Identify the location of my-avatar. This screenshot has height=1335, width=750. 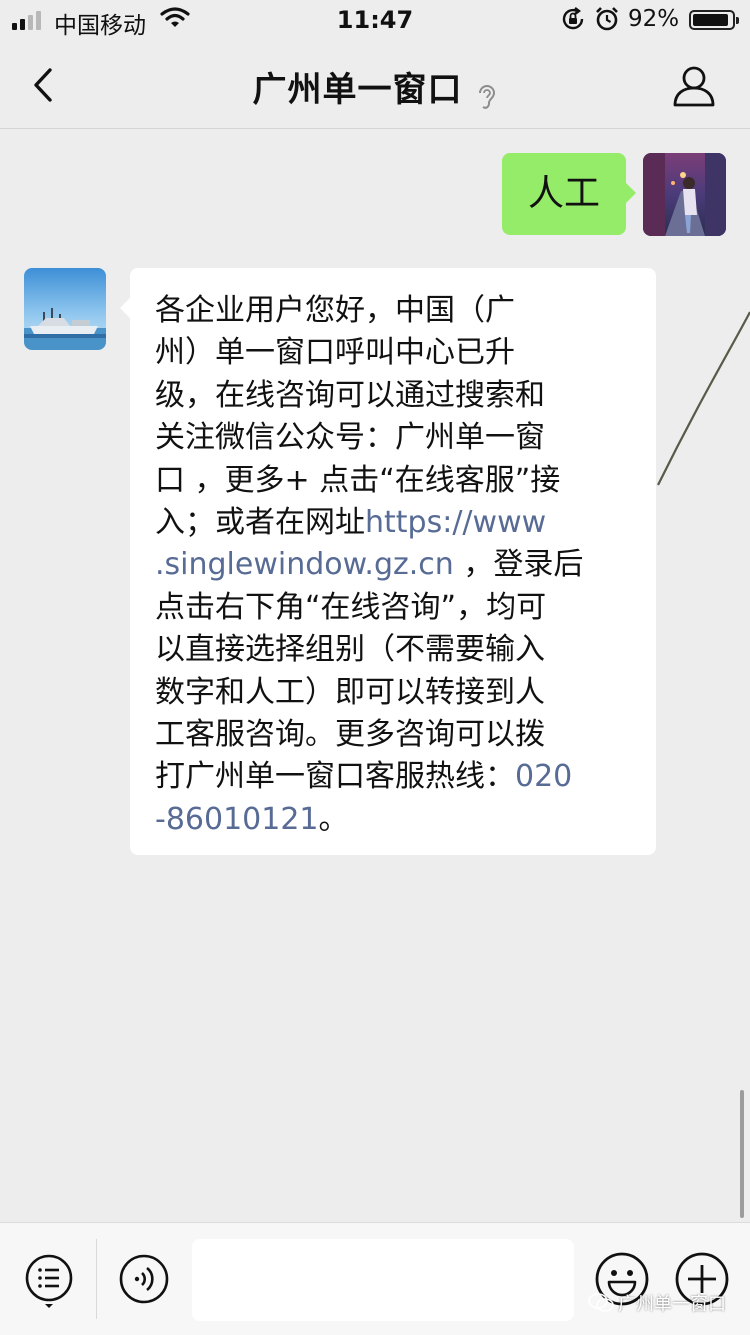
(684, 194).